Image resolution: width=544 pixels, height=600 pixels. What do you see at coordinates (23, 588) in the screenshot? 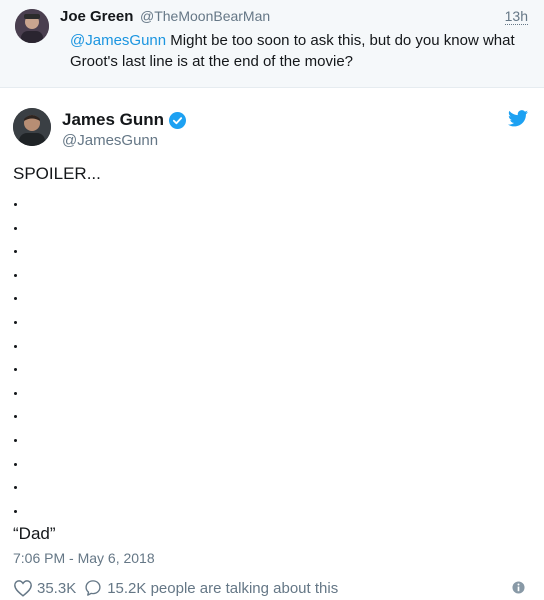
I see `heart-icon` at bounding box center [23, 588].